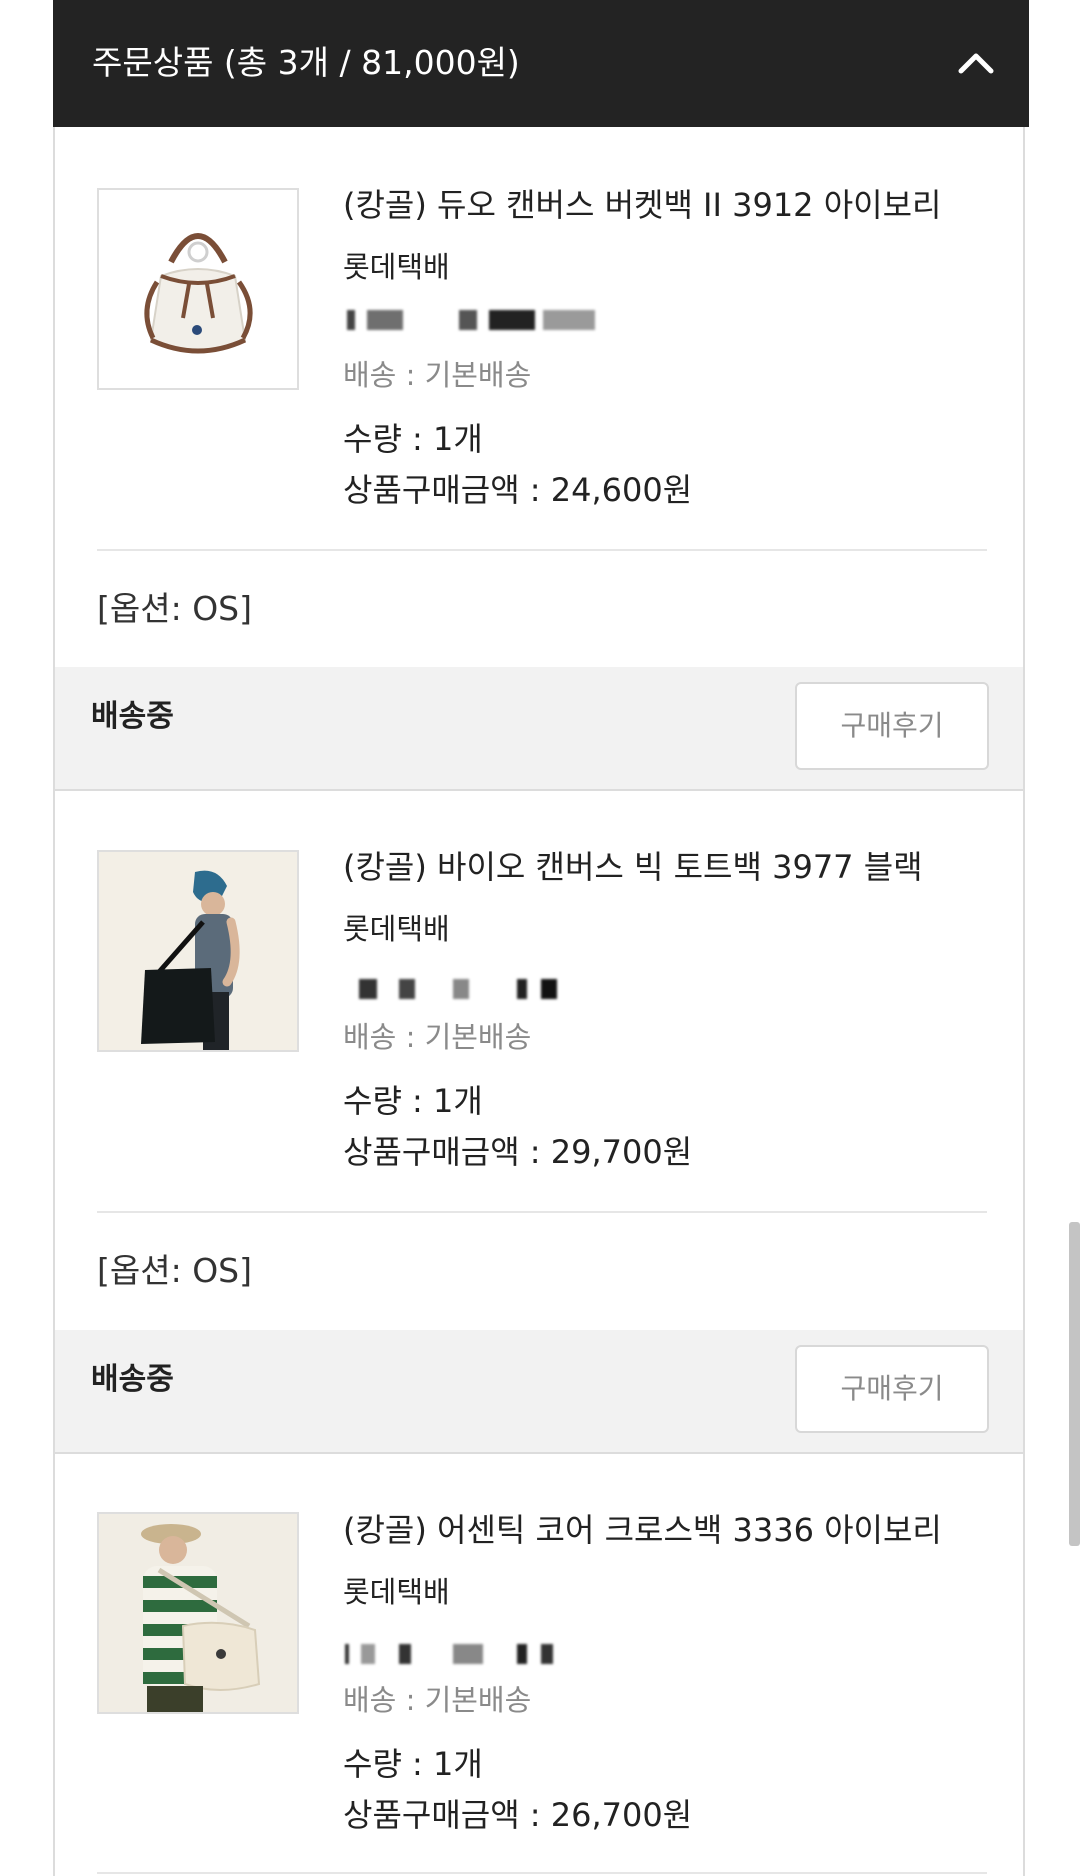 The image size is (1080, 1876). Describe the element at coordinates (542, 1873) in the screenshot. I see `divider` at that location.